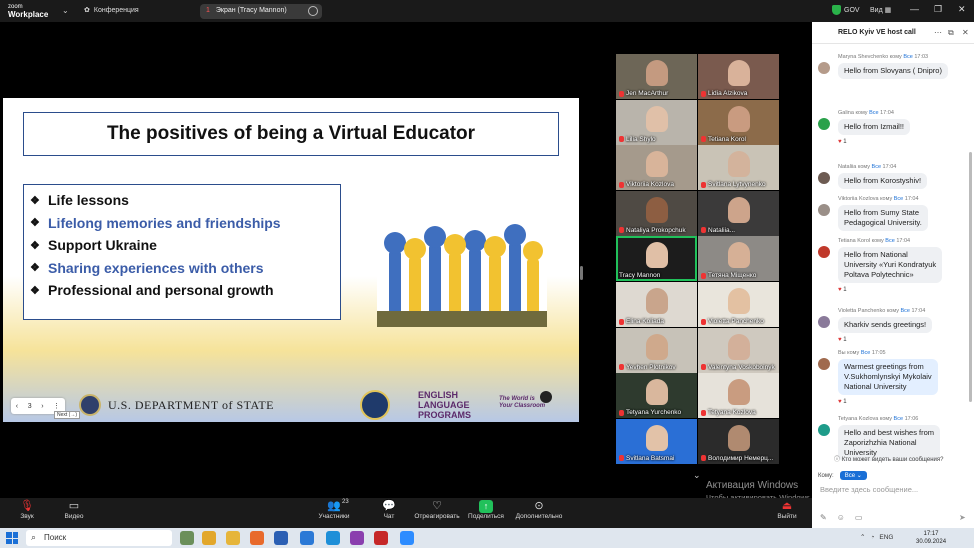 The image size is (974, 548). Describe the element at coordinates (111, 10) in the screenshot. I see `conference-menu: ✿ Конференция` at that location.